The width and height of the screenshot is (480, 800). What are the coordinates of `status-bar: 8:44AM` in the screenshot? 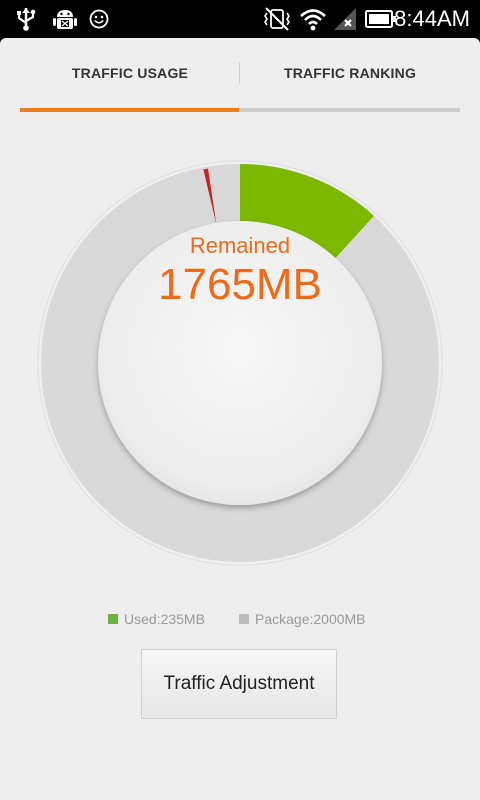 It's located at (240, 19).